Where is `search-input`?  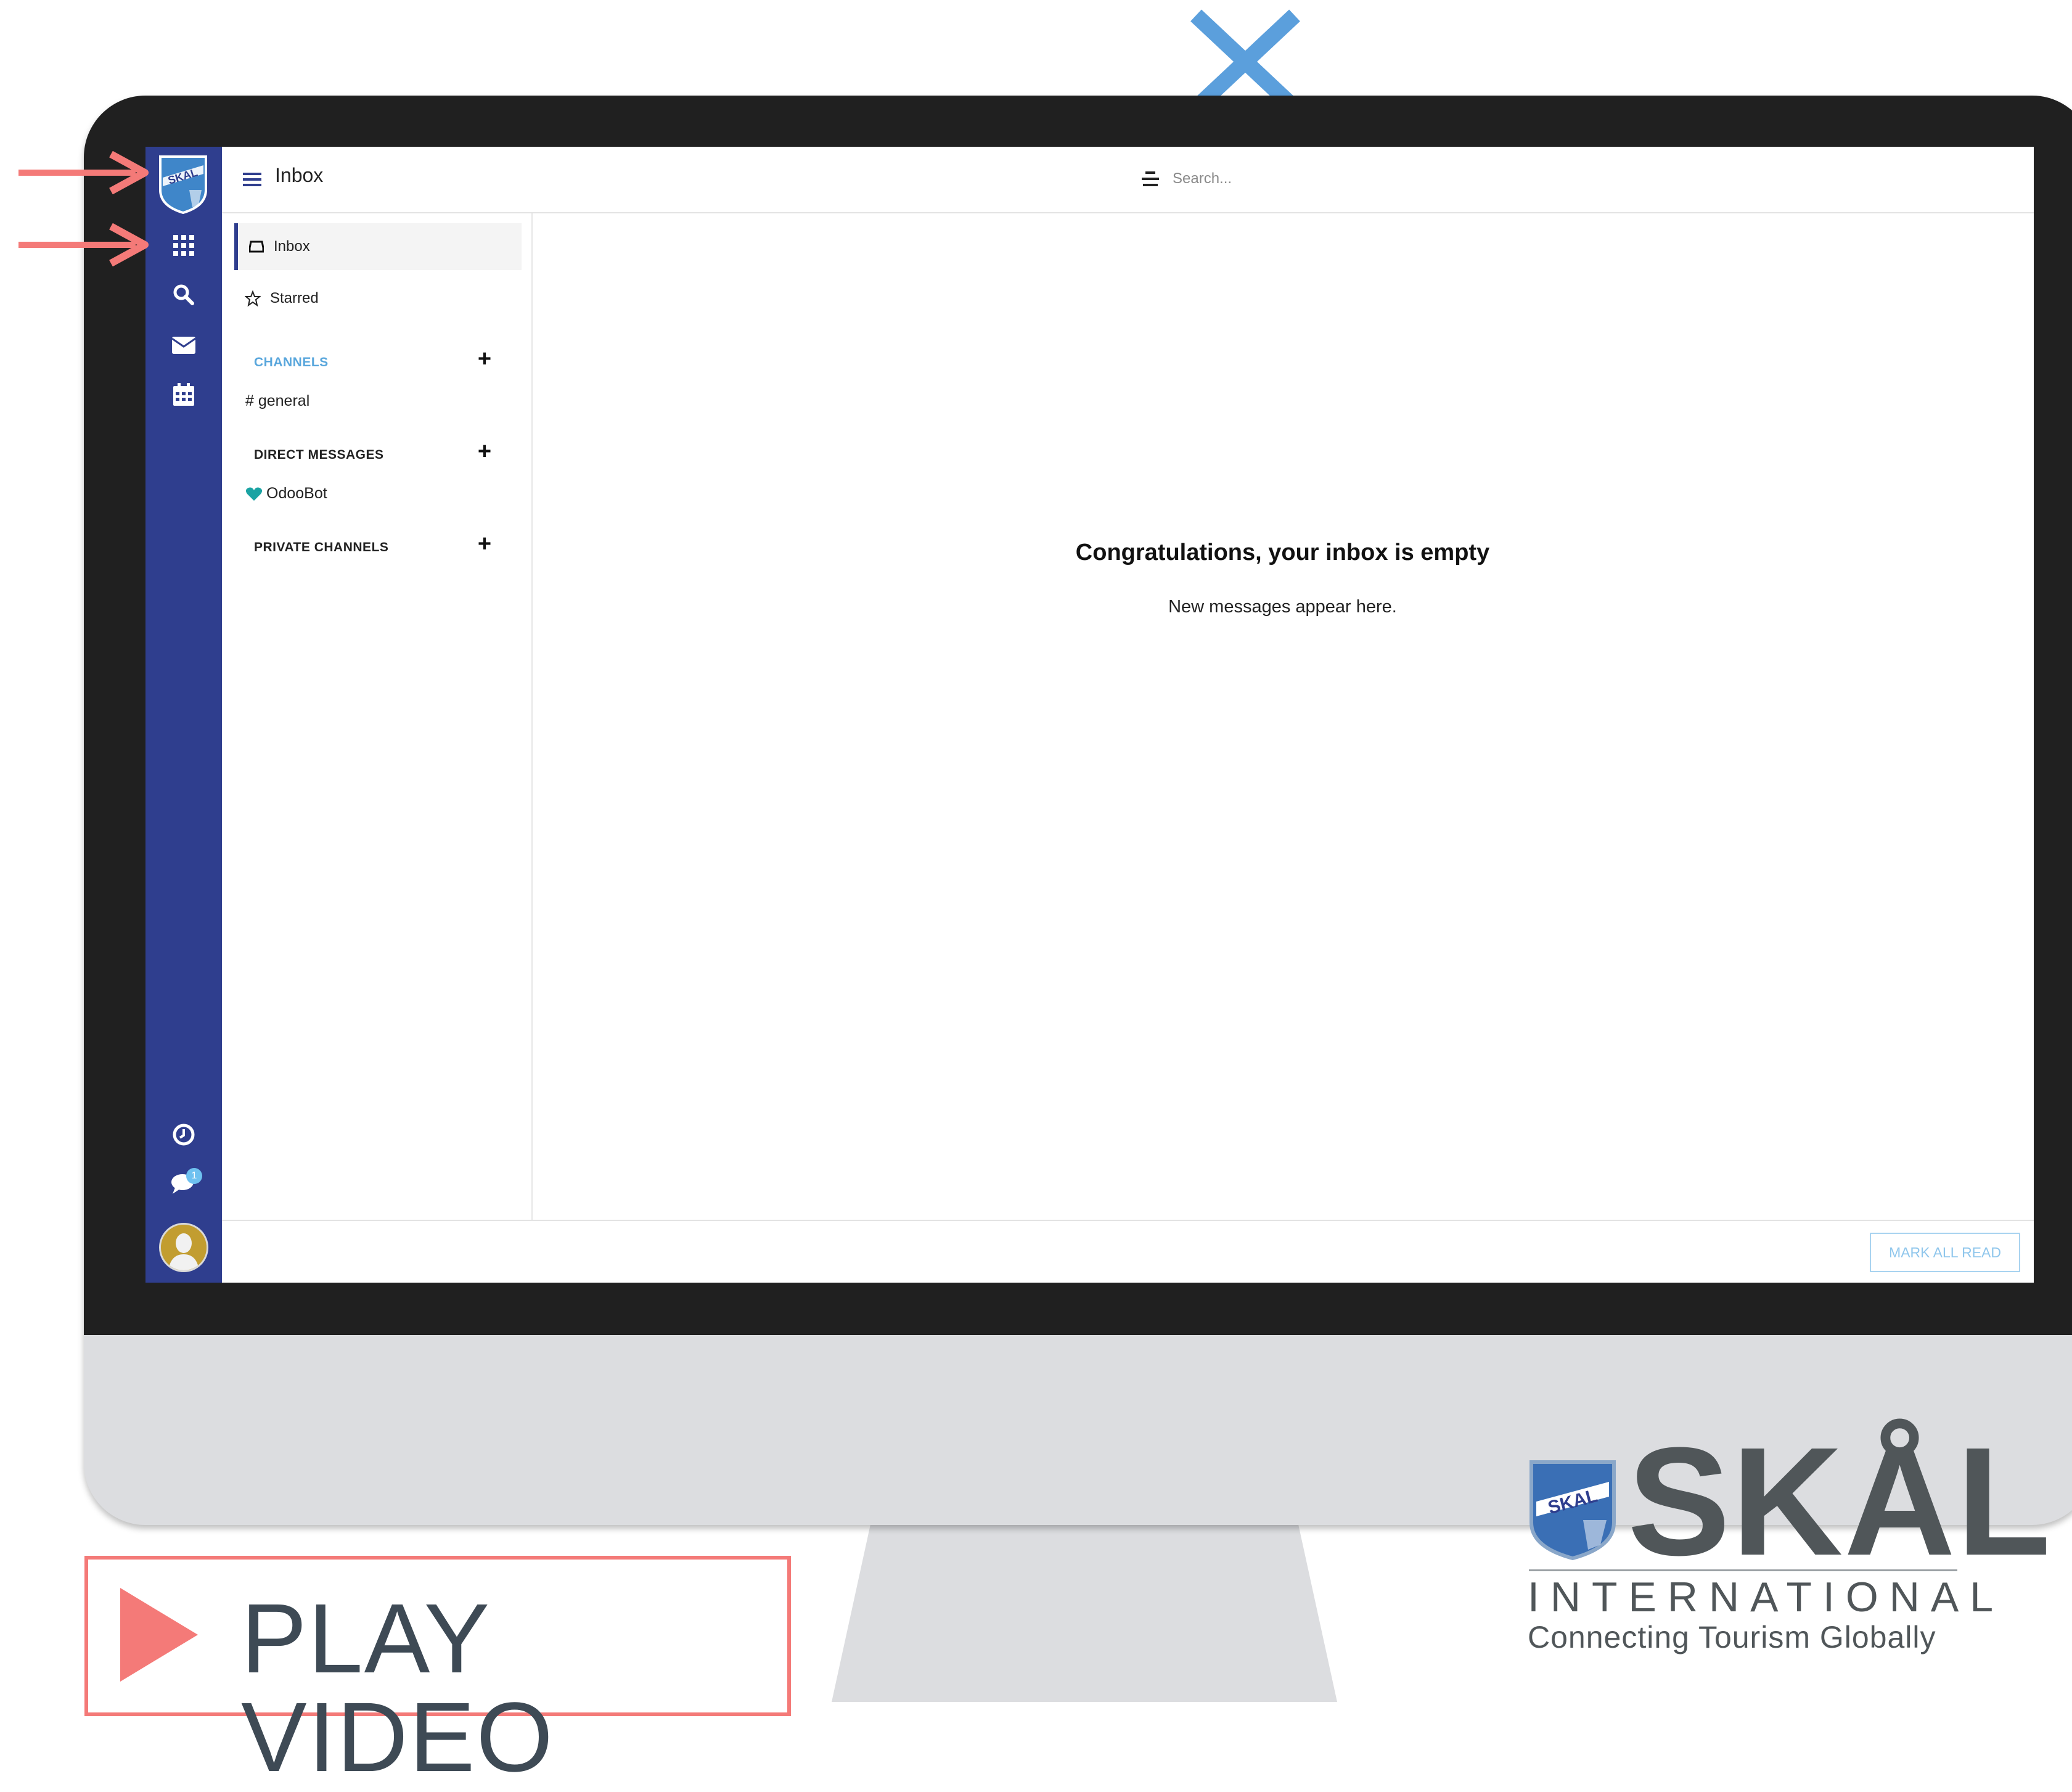 search-input is located at coordinates (1332, 179).